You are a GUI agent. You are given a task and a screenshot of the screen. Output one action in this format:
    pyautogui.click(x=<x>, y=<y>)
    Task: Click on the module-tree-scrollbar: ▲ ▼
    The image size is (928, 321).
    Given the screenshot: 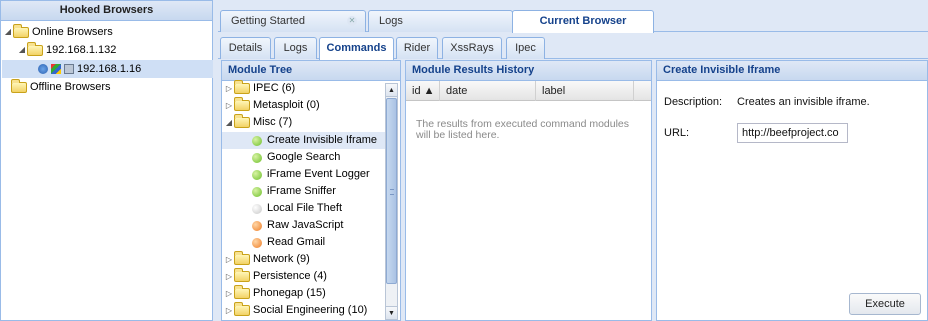 What is the action you would take?
    pyautogui.click(x=391, y=201)
    